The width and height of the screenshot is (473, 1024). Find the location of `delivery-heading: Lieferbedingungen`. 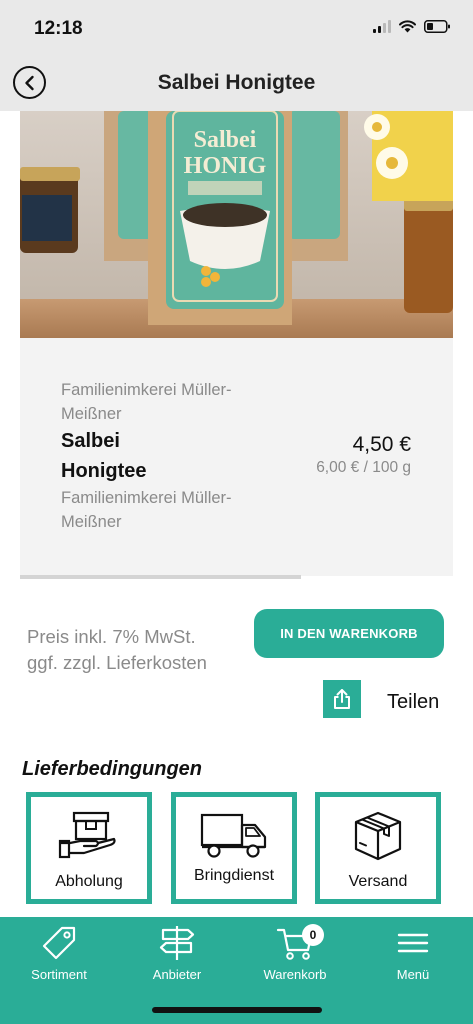

delivery-heading: Lieferbedingungen is located at coordinates (112, 769).